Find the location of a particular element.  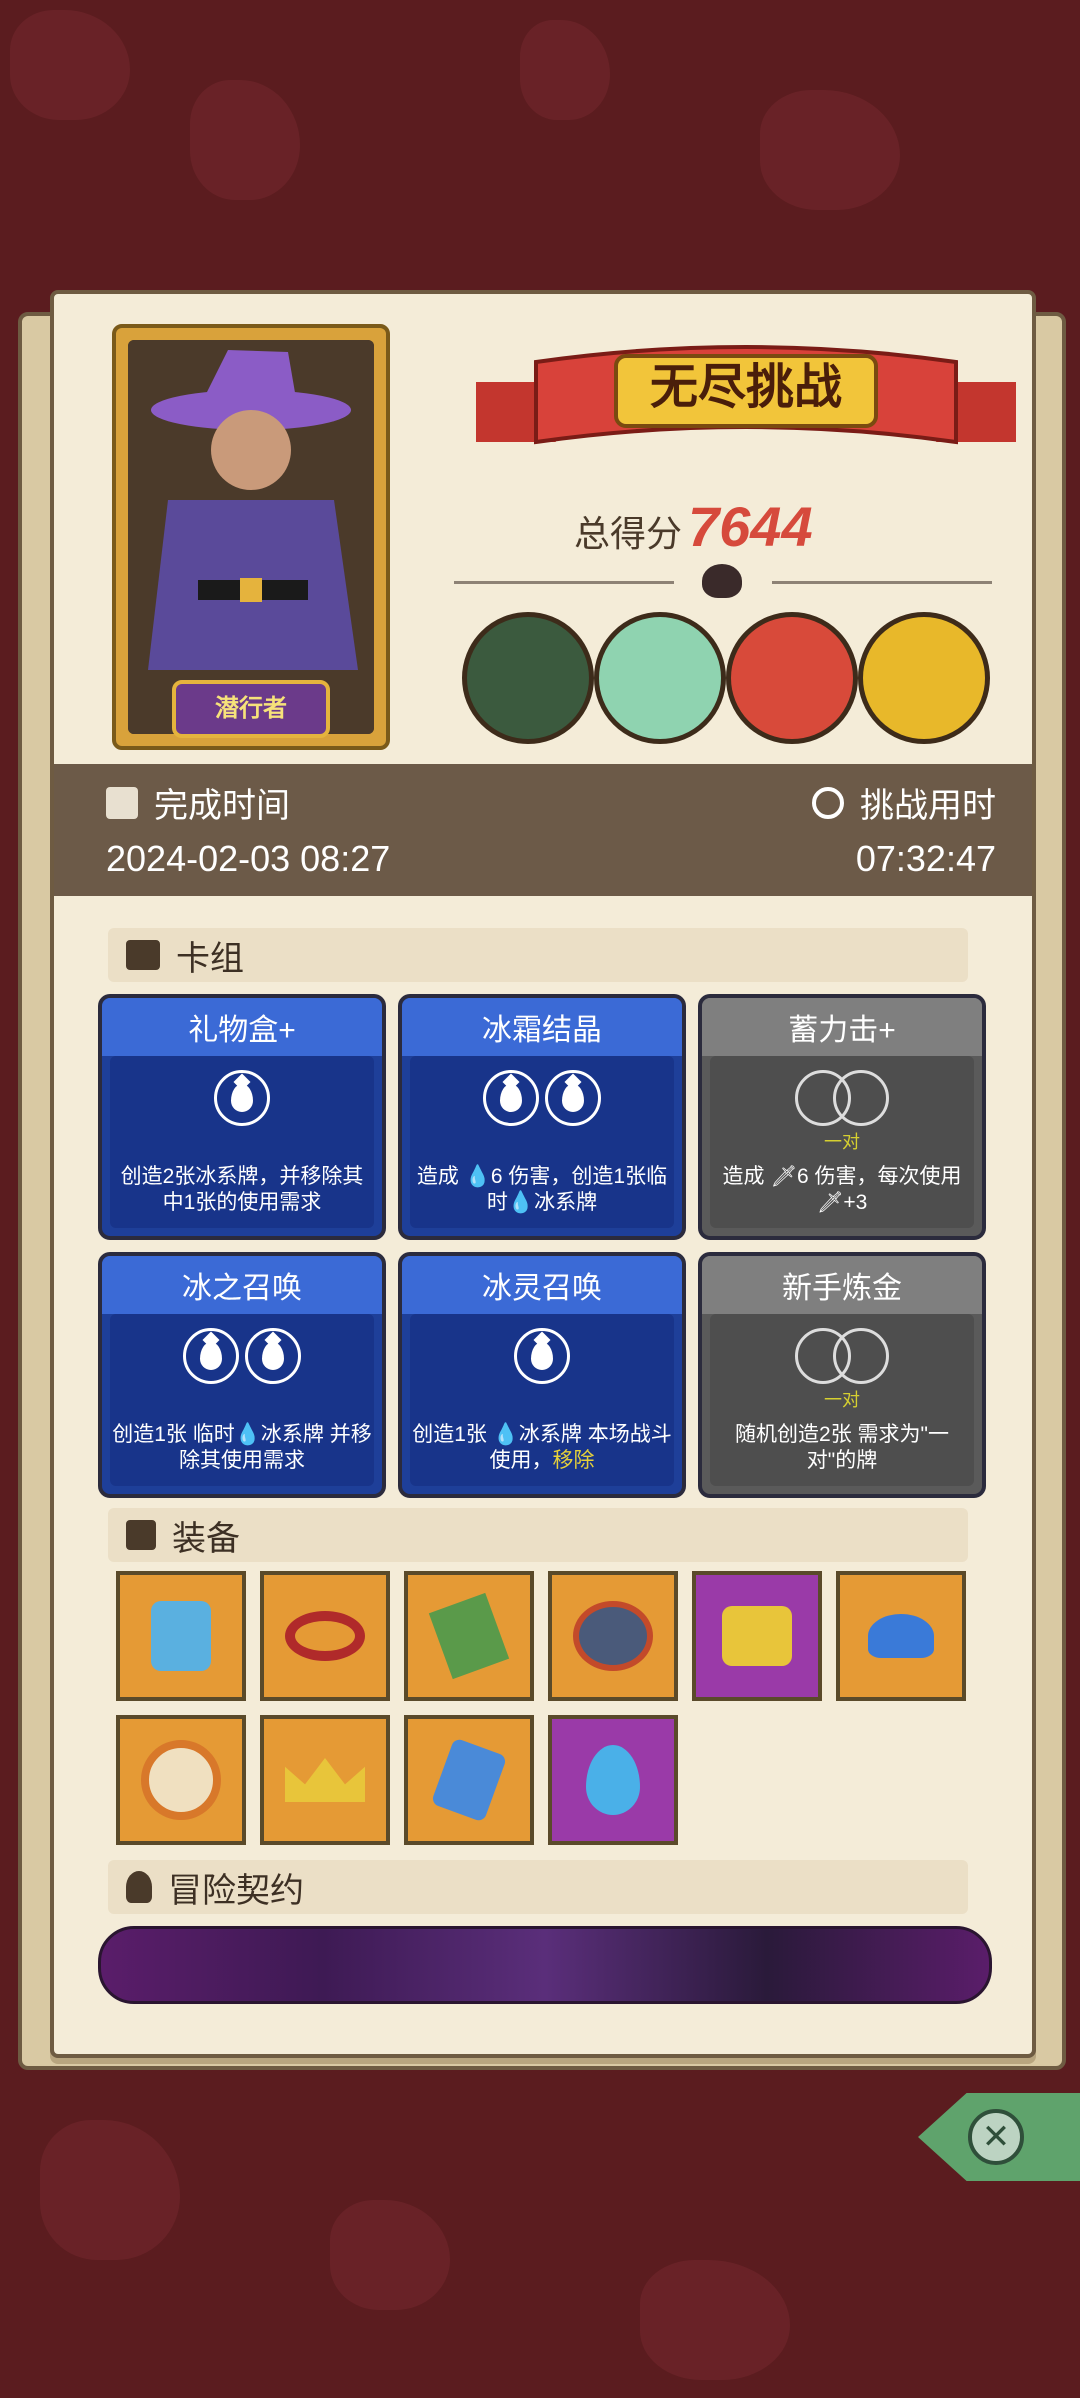

close-icon: ✕ is located at coordinates (996, 2137).